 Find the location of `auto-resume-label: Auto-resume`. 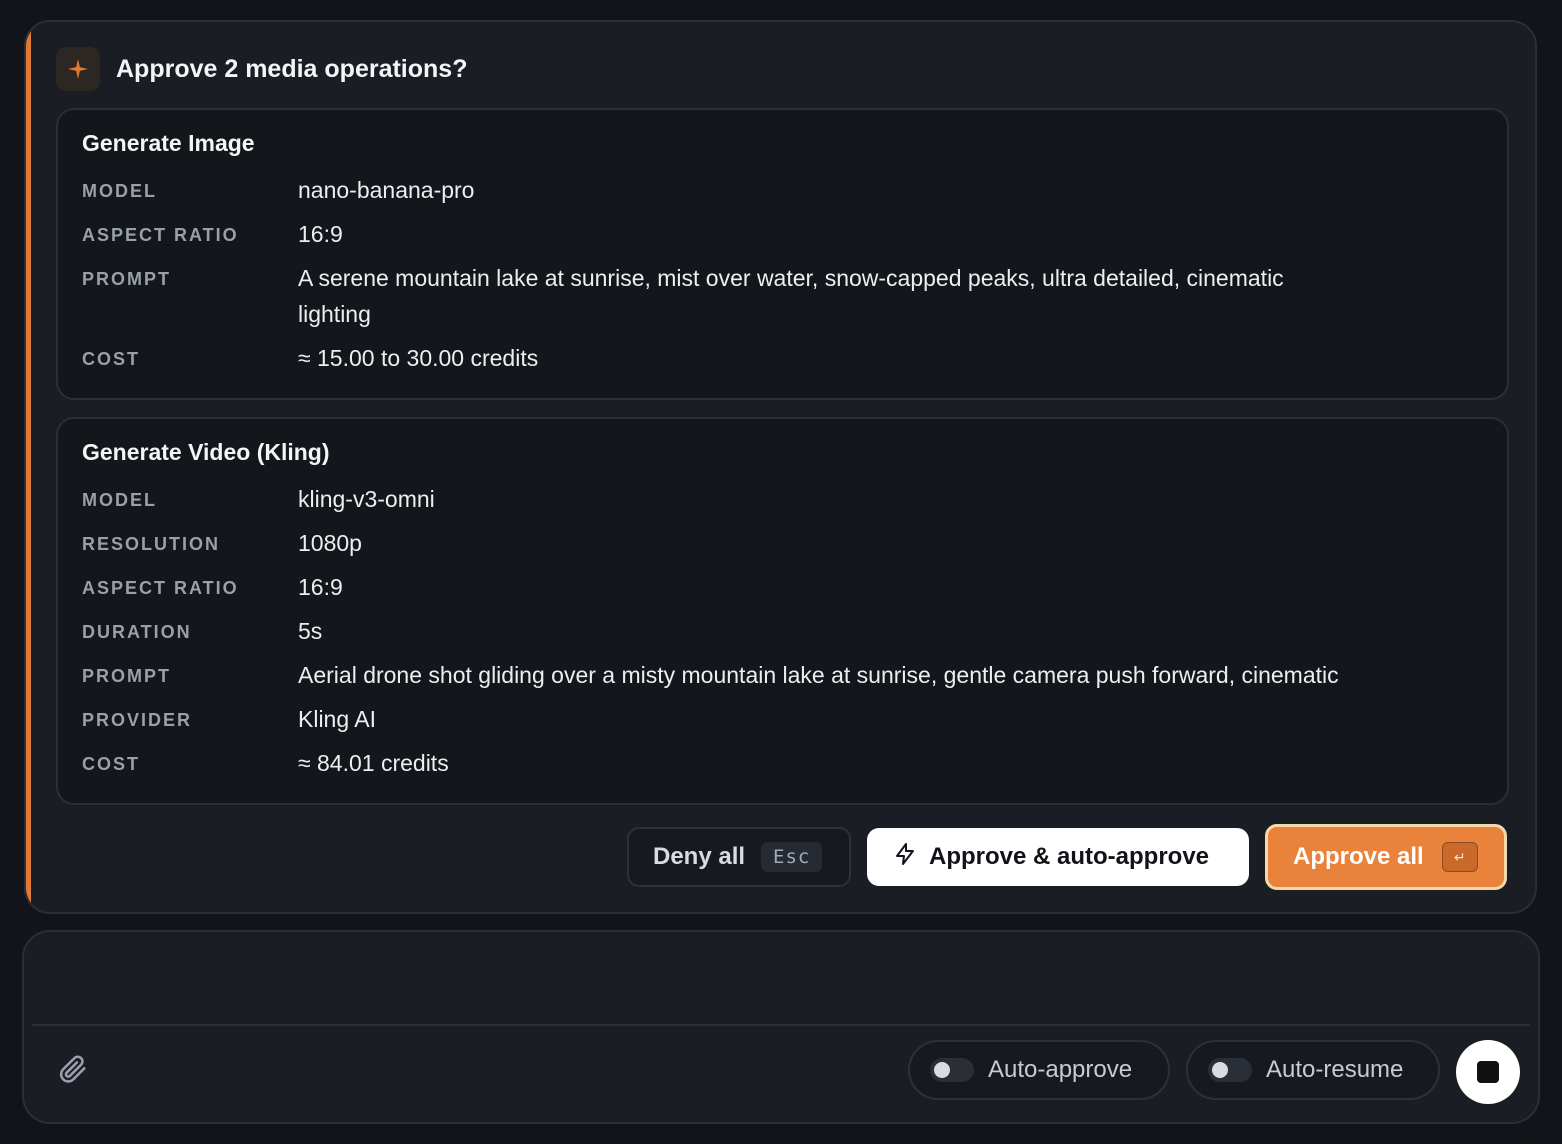

auto-resume-label: Auto-resume is located at coordinates (1335, 1069).